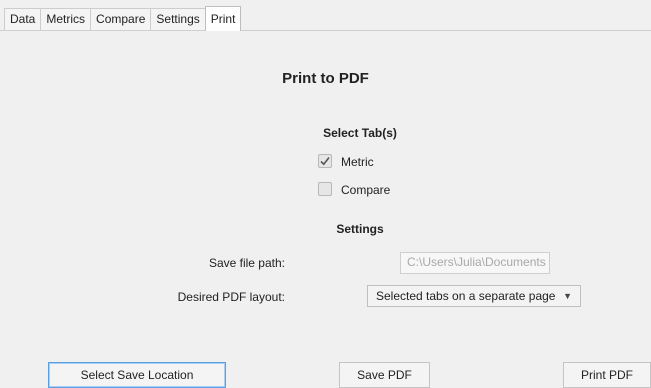  I want to click on pdf-layout-value: Selected tabs on a separate page, so click(466, 296).